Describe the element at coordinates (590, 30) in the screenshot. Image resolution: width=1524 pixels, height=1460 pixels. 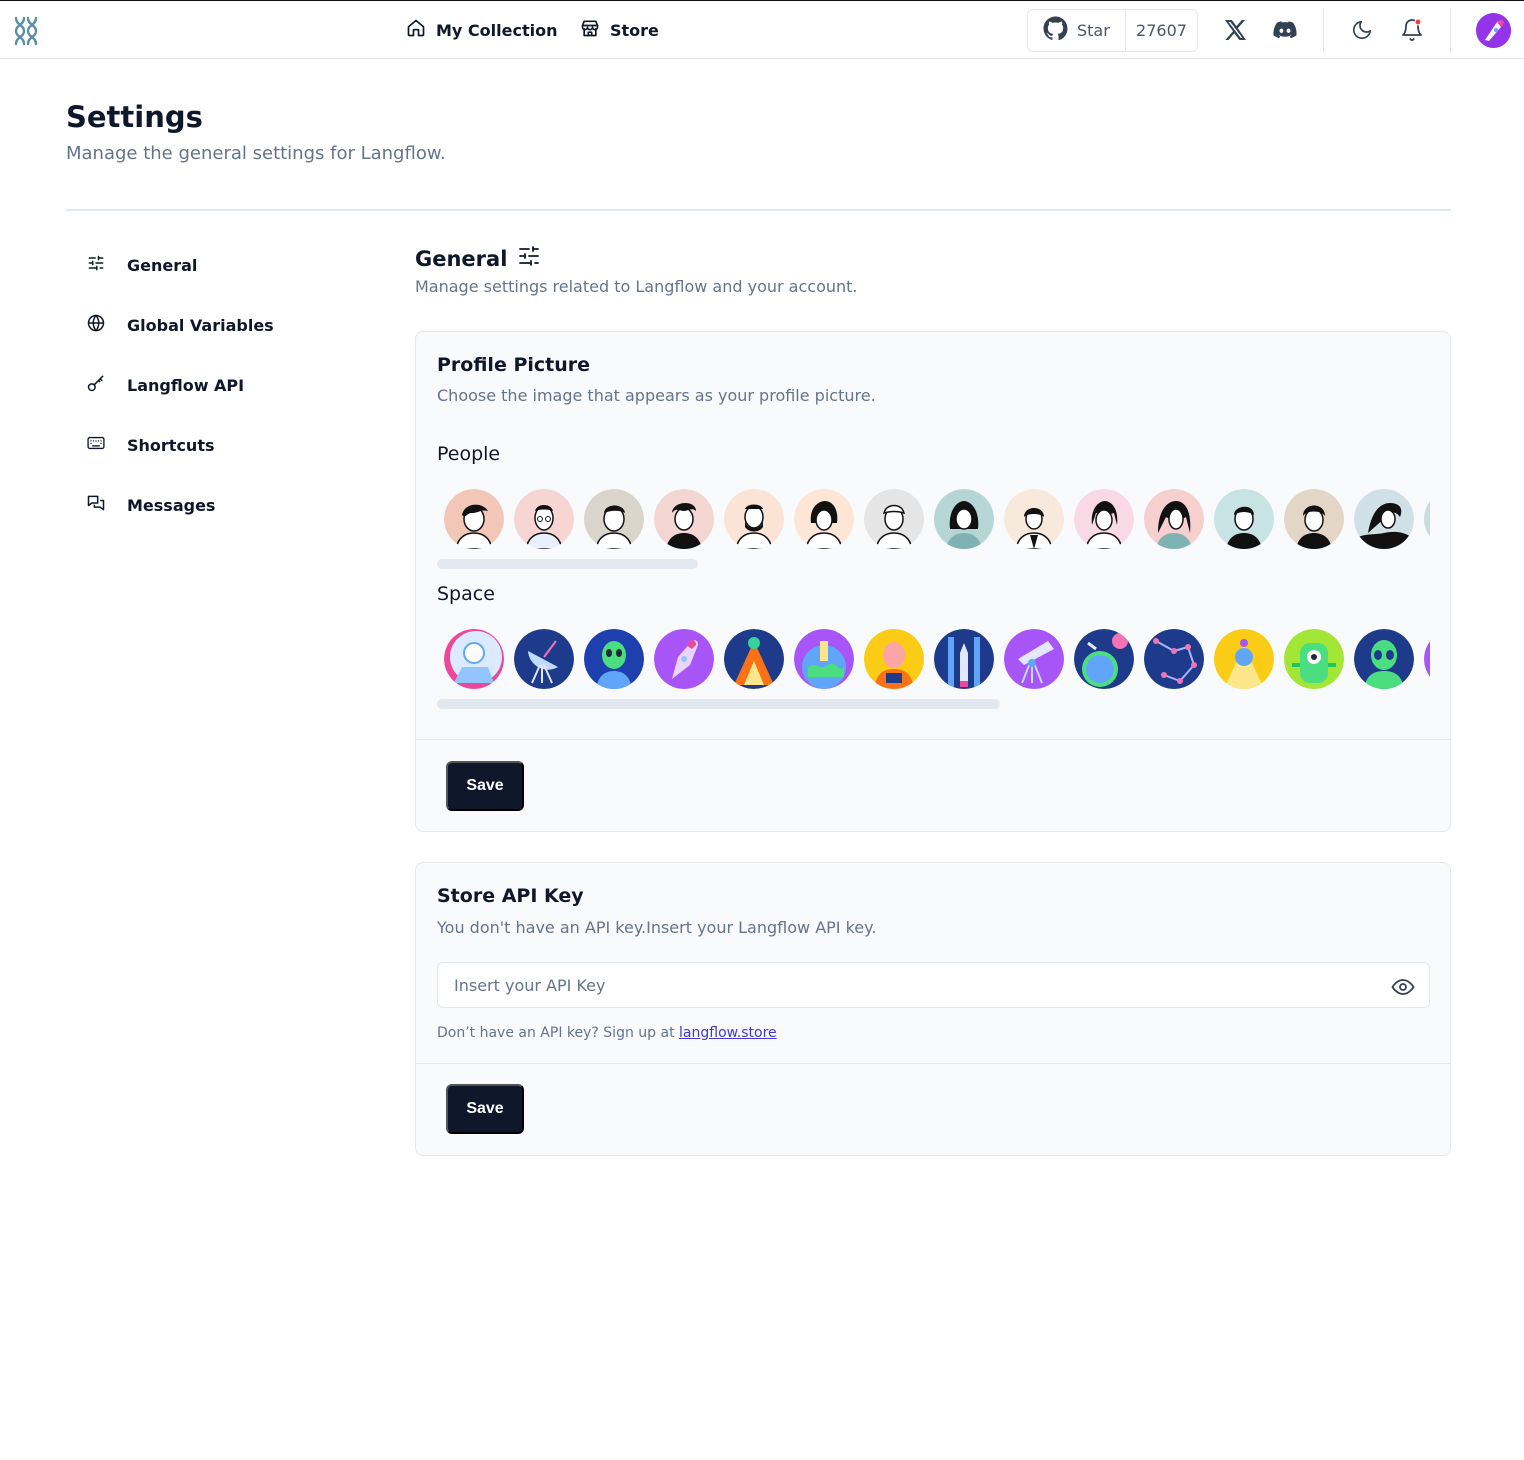
I see `store-icon` at that location.